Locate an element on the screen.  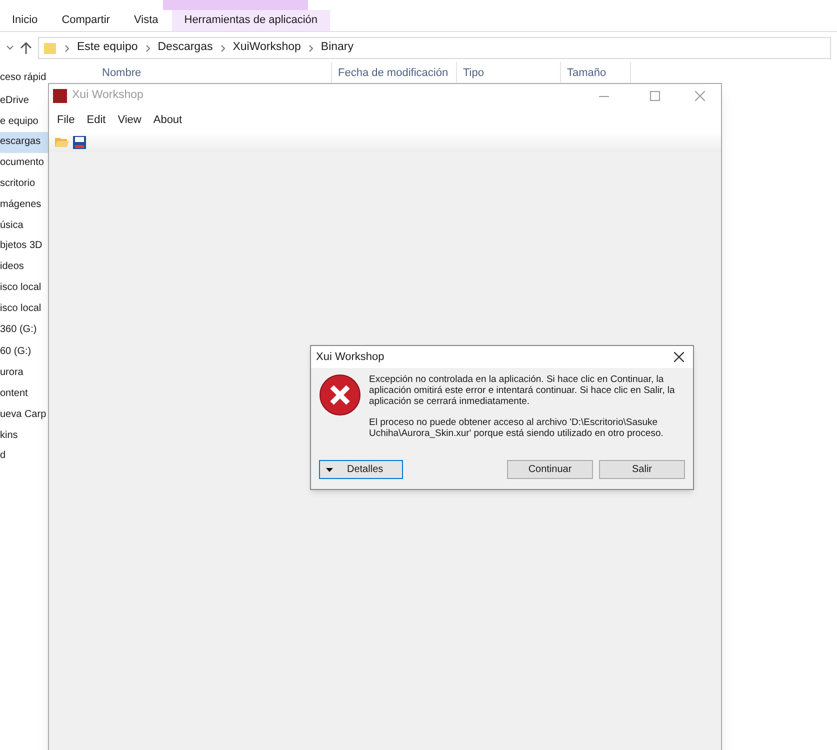
breadcrumb-item: Descargas is located at coordinates (185, 48).